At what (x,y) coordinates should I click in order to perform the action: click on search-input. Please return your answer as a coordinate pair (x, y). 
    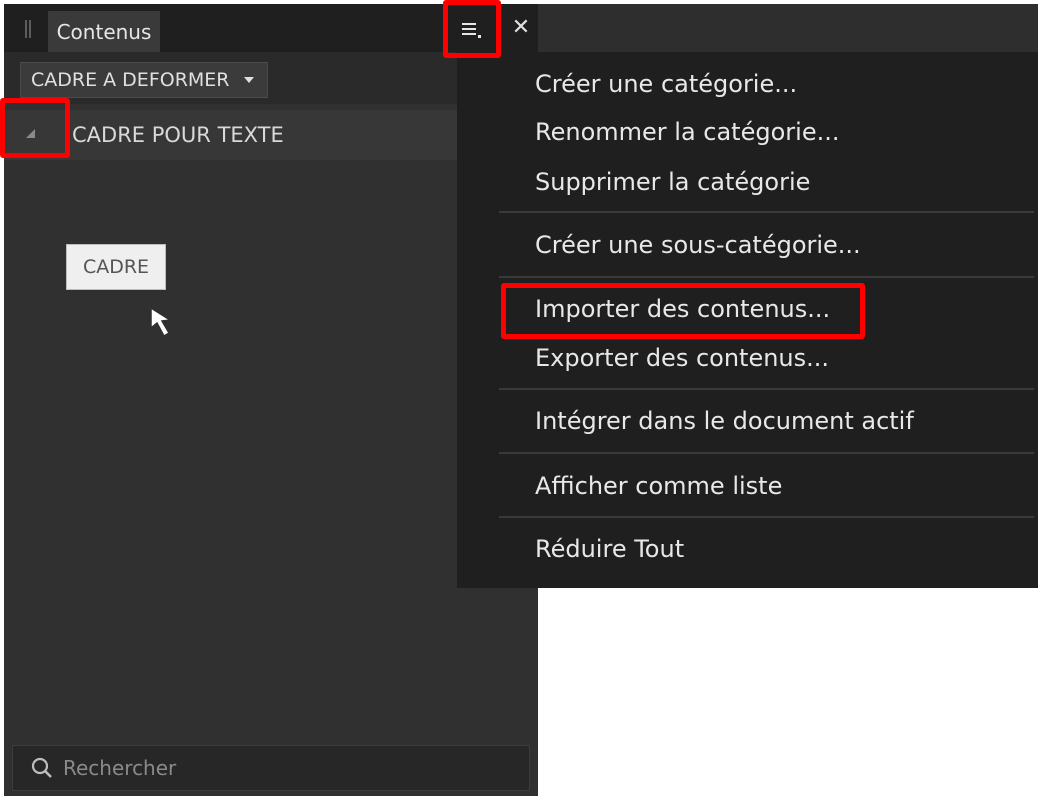
    Looking at the image, I should click on (273, 768).